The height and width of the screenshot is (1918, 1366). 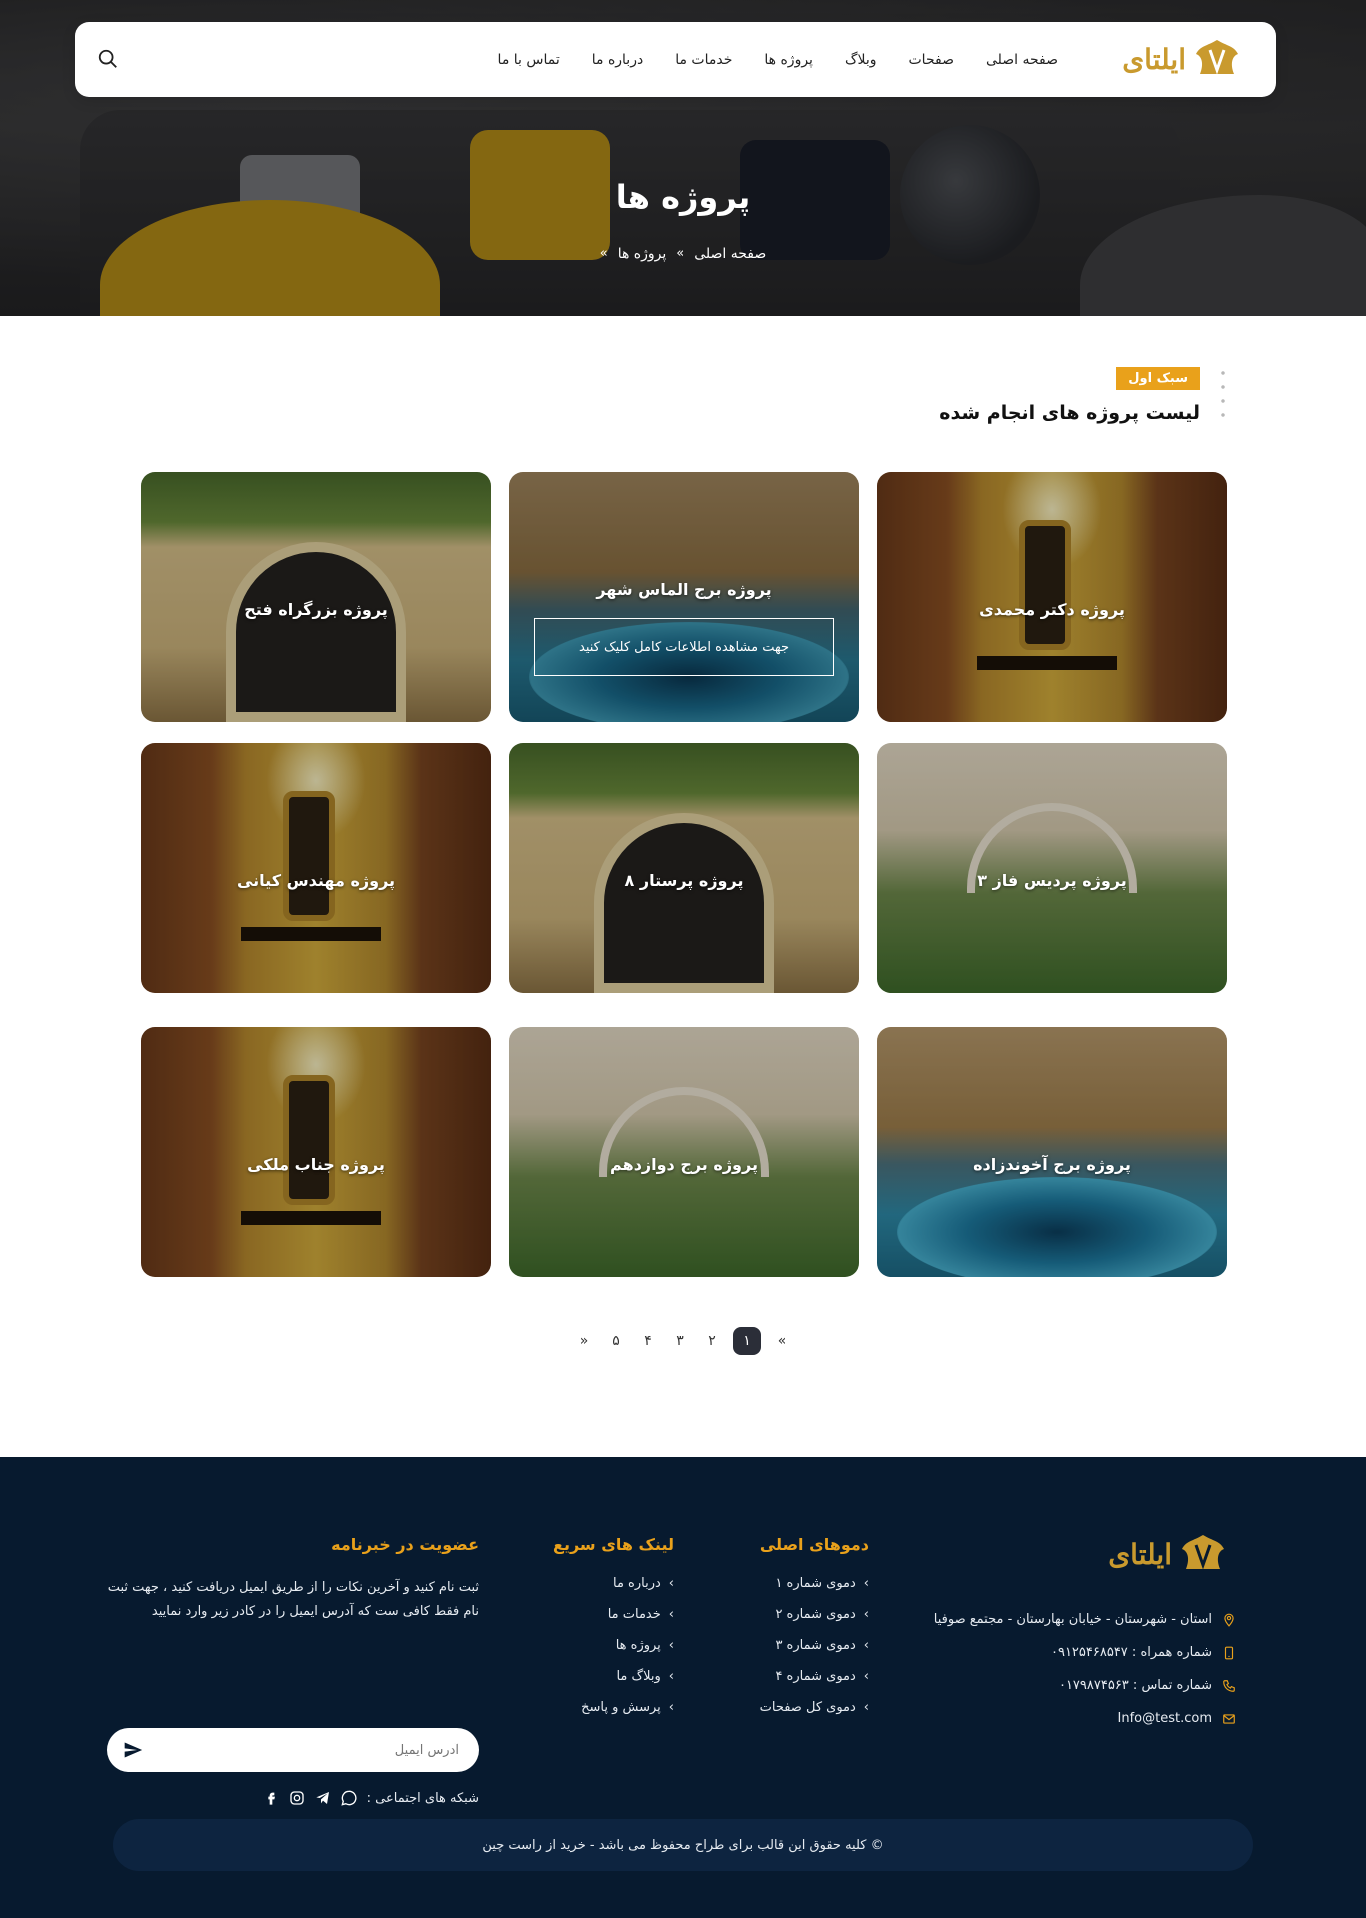 I want to click on footer-logo-text: ایلتای, so click(x=1140, y=1554).